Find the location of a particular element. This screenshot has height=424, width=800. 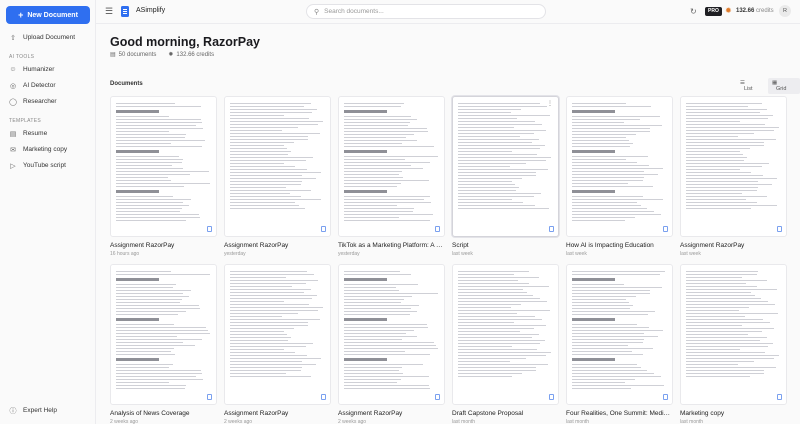

grid-view-label: Grid is located at coordinates (781, 89).